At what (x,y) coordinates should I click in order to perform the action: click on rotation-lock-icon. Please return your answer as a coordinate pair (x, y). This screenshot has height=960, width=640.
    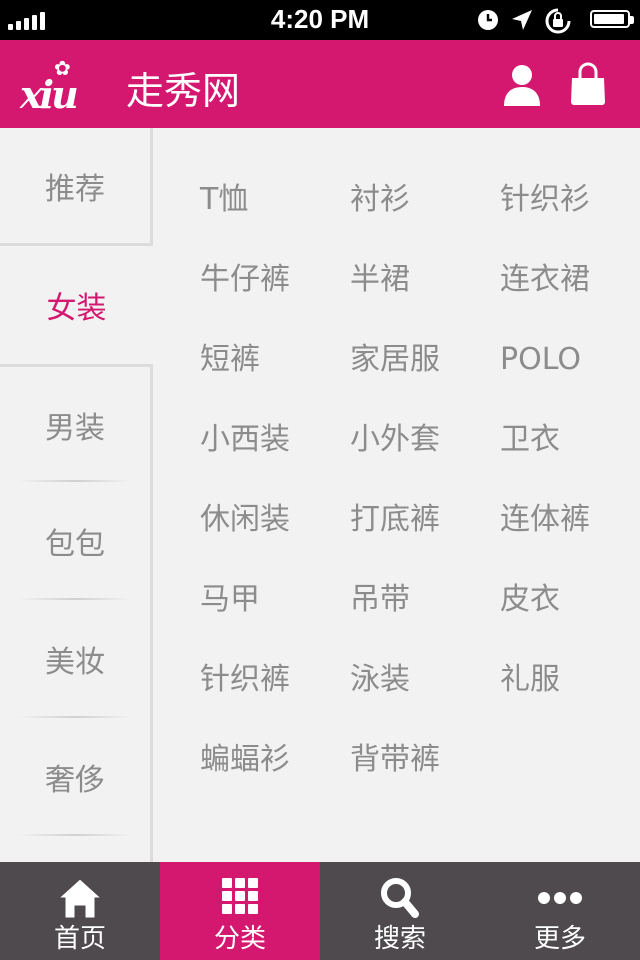
    Looking at the image, I should click on (558, 21).